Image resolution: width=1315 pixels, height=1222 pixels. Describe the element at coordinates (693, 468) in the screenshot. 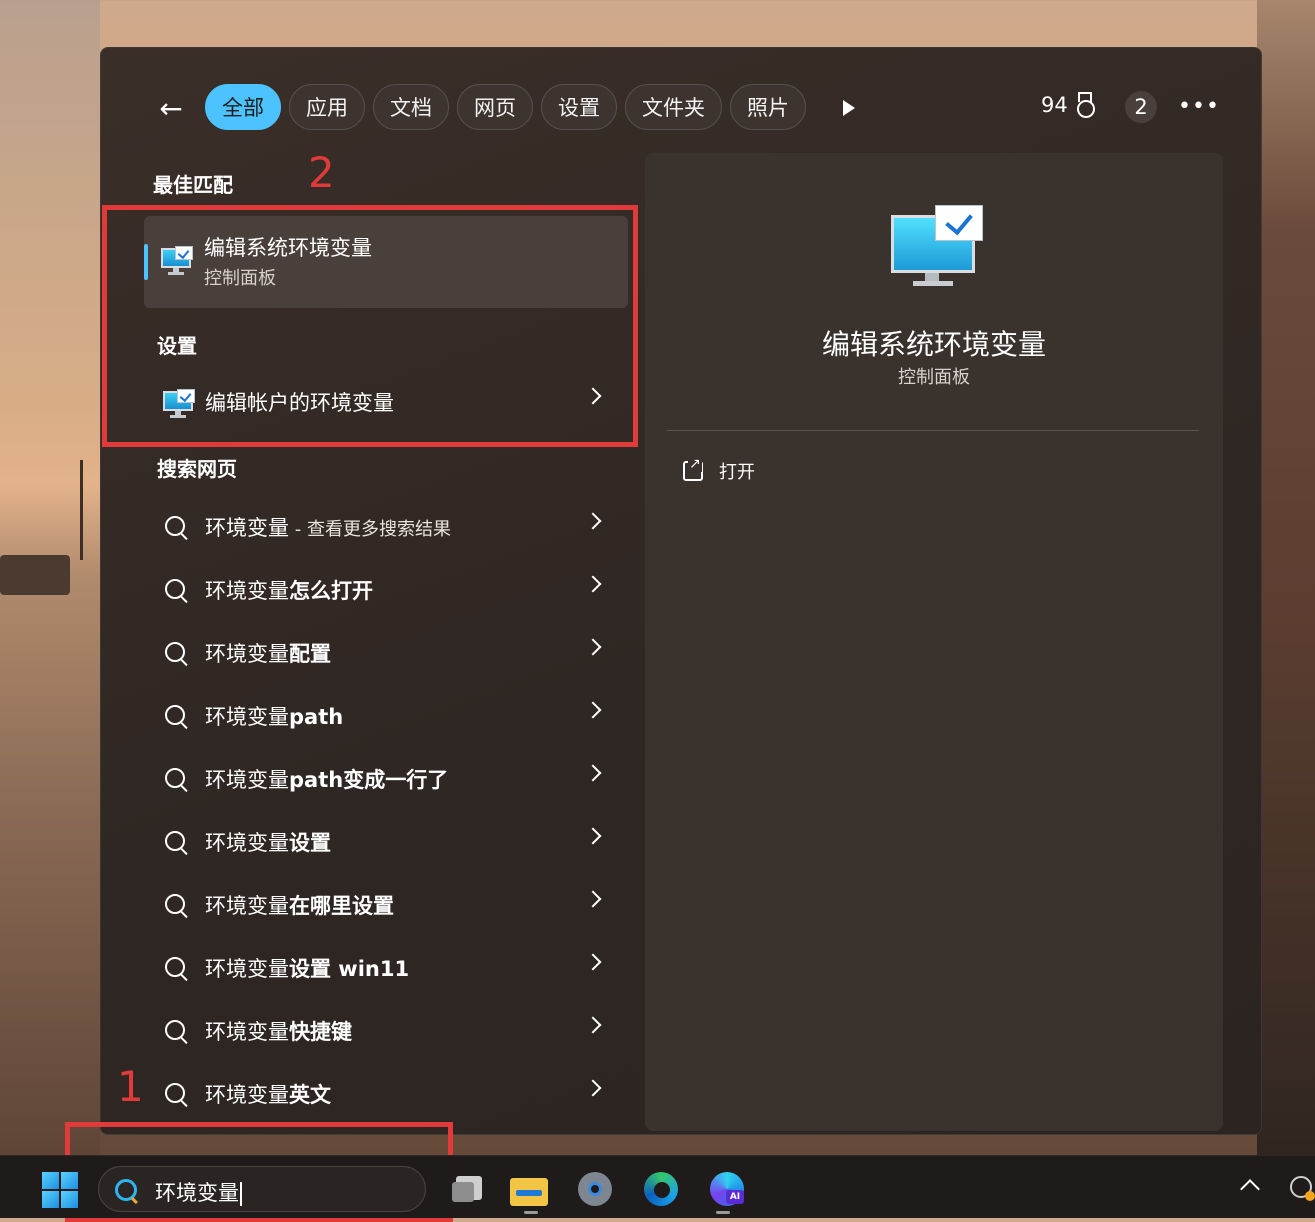

I see `open-external-icon` at that location.